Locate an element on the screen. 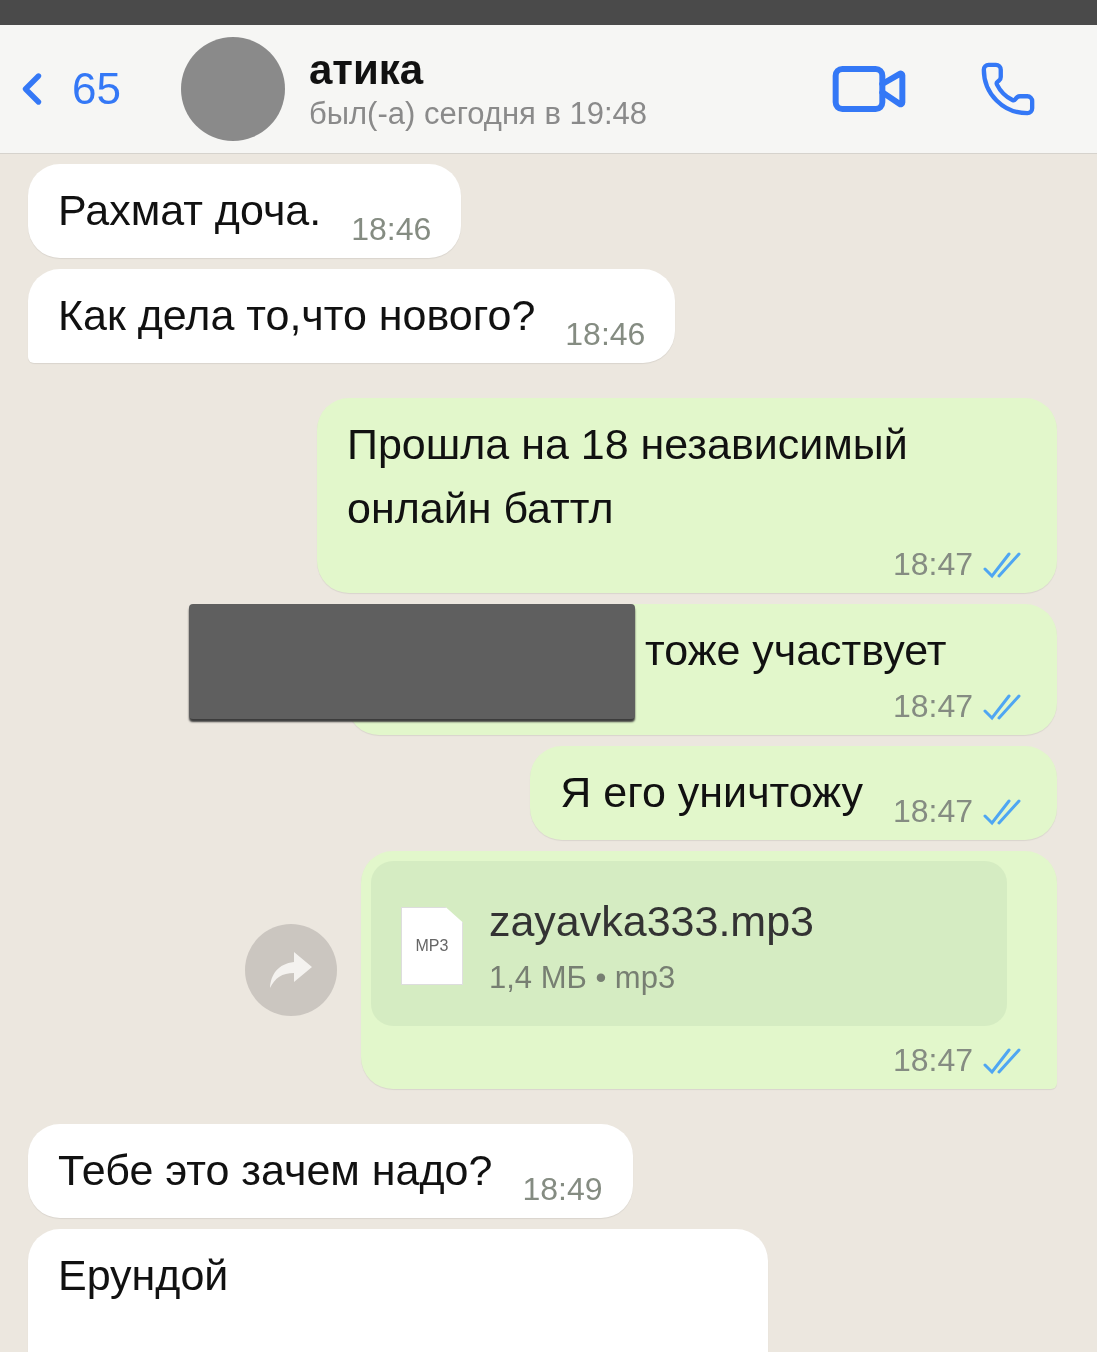 This screenshot has height=1352, width=1097. last-seen-status: был(-а) сегодня в 19:48 is located at coordinates (478, 114).